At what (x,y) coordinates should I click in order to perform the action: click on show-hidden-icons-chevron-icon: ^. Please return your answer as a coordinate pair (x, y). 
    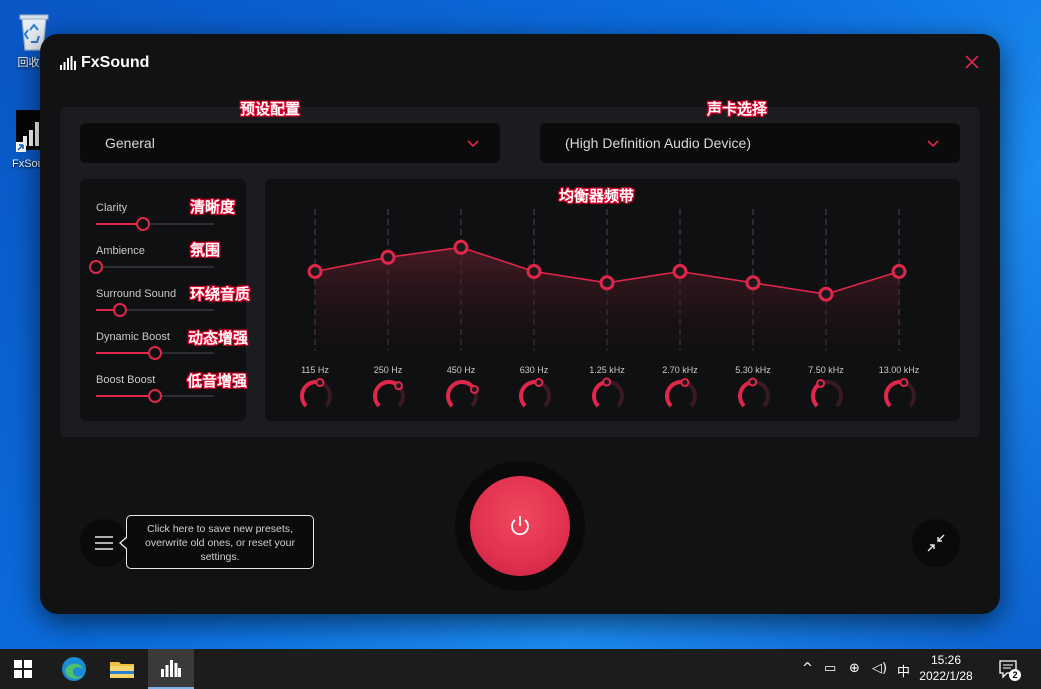
    Looking at the image, I should click on (807, 668).